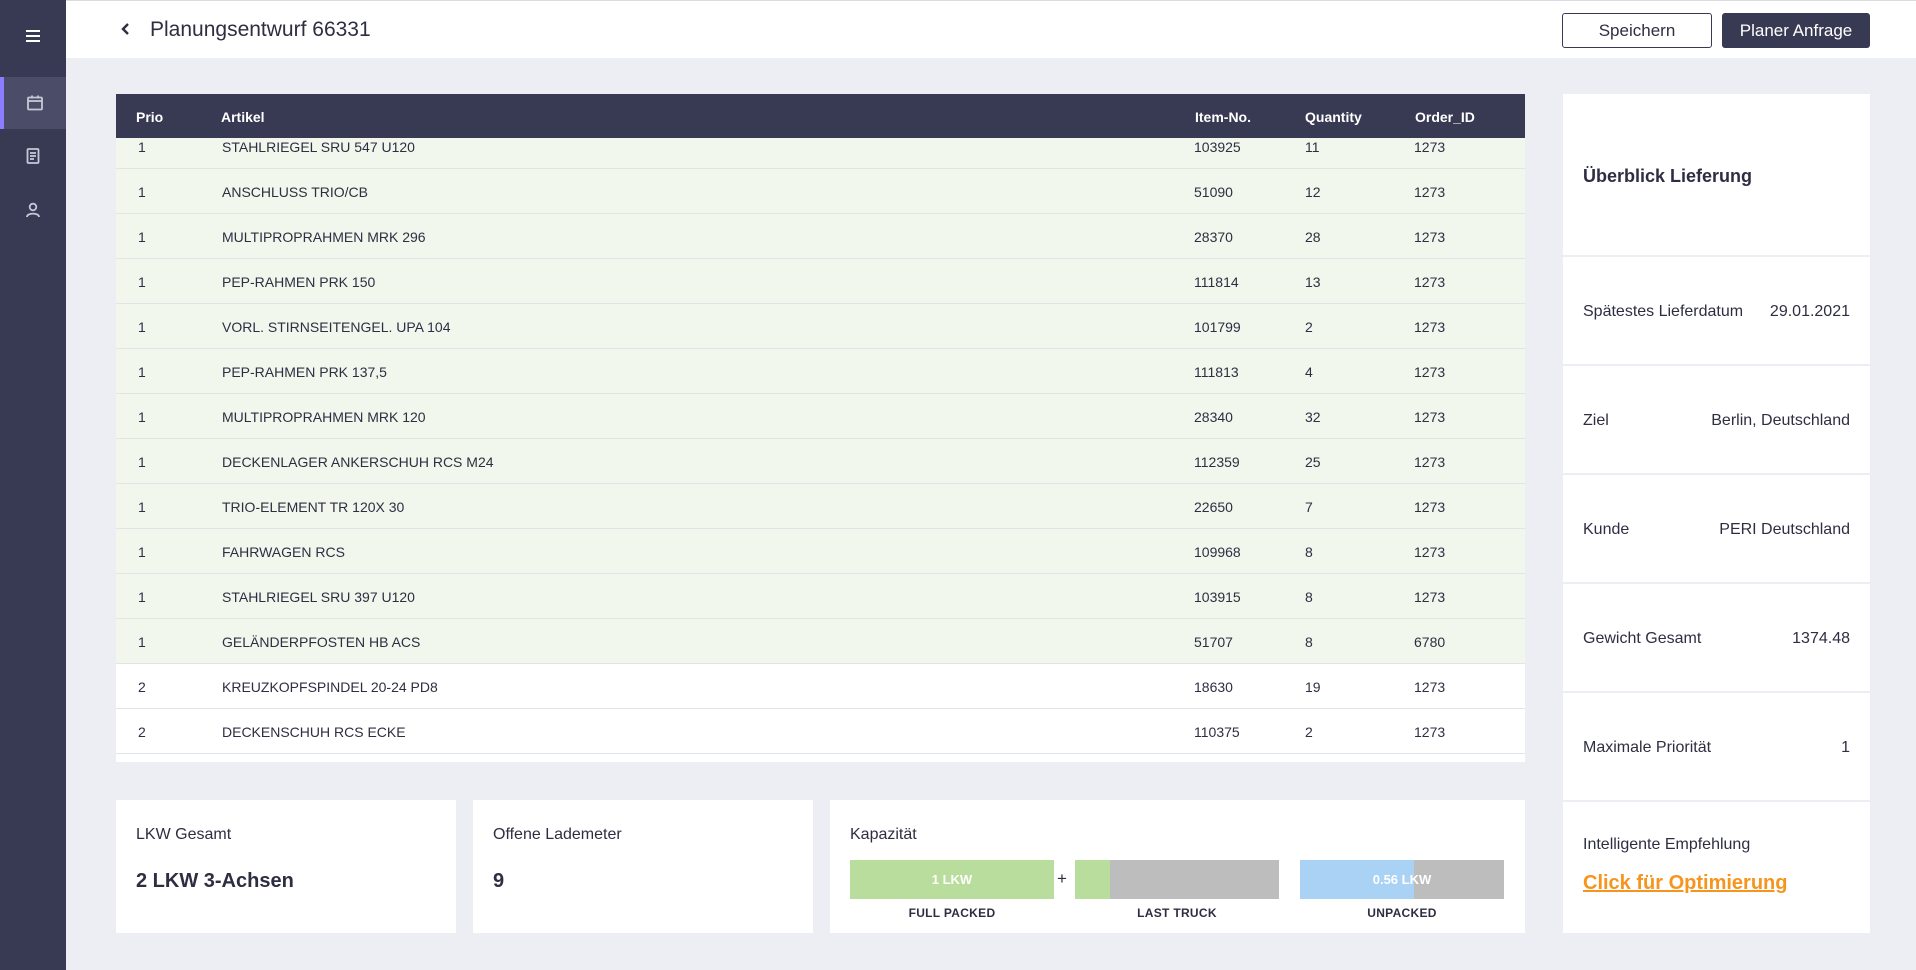  What do you see at coordinates (820, 281) in the screenshot?
I see `table-row: 1 PEP-RAHMEN PRK 150 111814 13 1273` at bounding box center [820, 281].